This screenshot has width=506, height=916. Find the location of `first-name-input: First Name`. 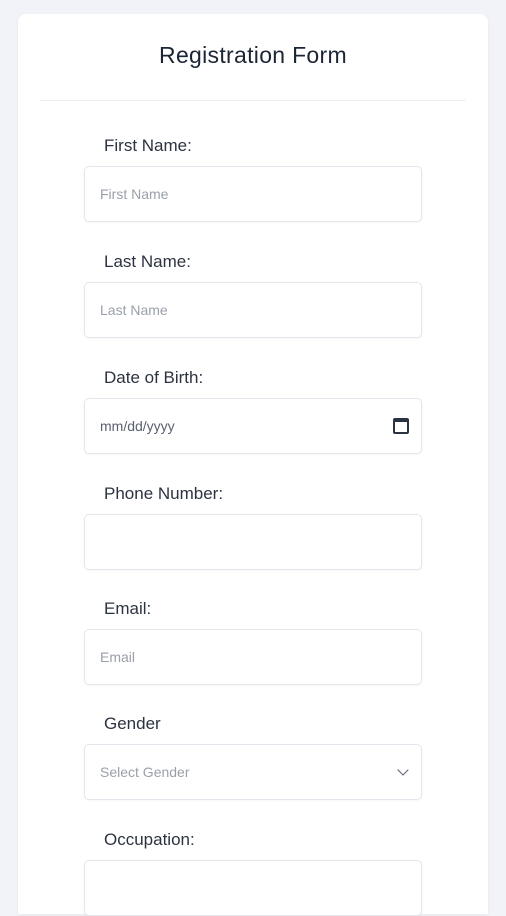

first-name-input: First Name is located at coordinates (253, 194).